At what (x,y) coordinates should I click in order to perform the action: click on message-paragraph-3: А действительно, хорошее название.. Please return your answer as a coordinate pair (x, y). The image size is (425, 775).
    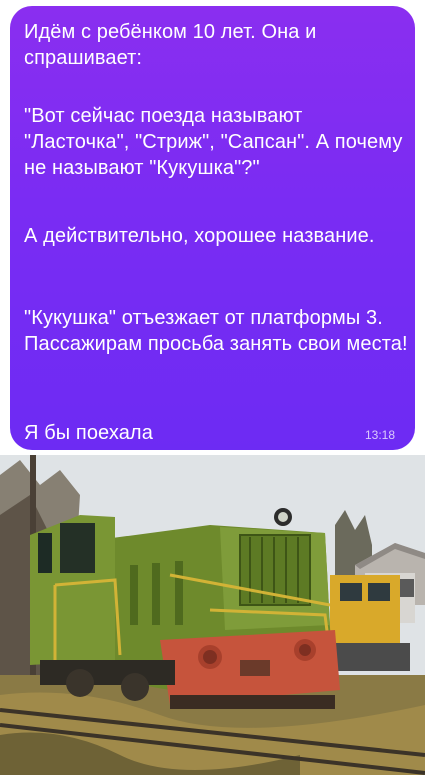
    Looking at the image, I should click on (199, 236).